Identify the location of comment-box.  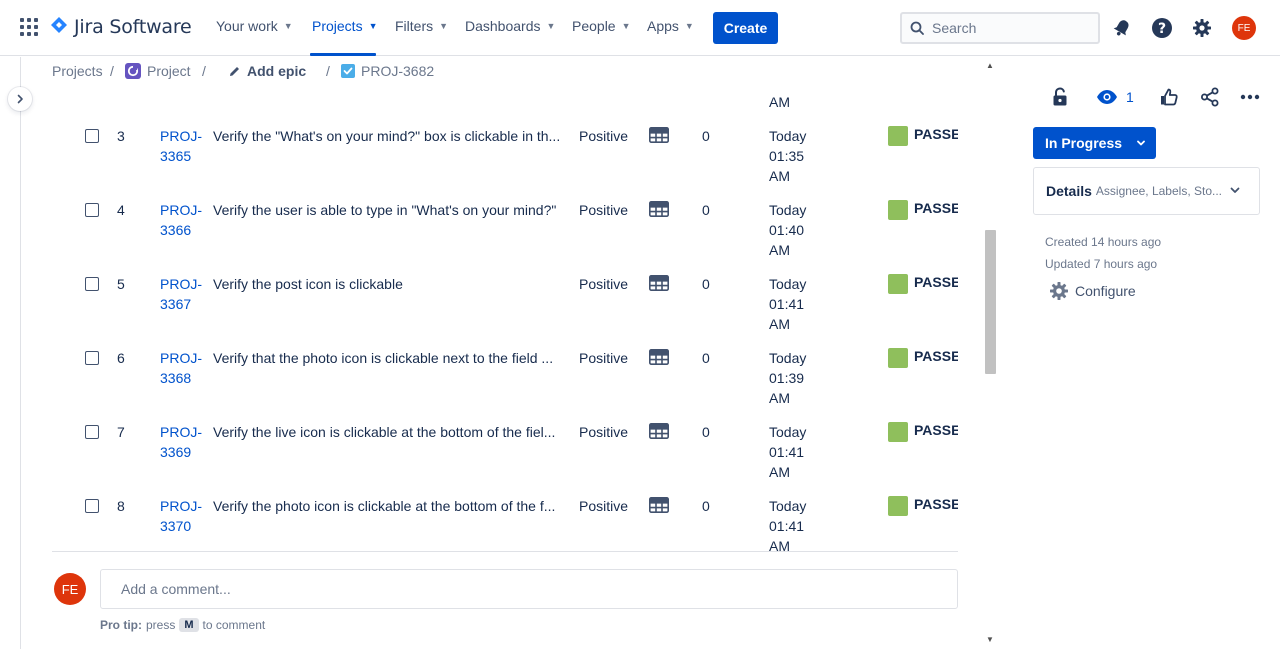
(529, 589).